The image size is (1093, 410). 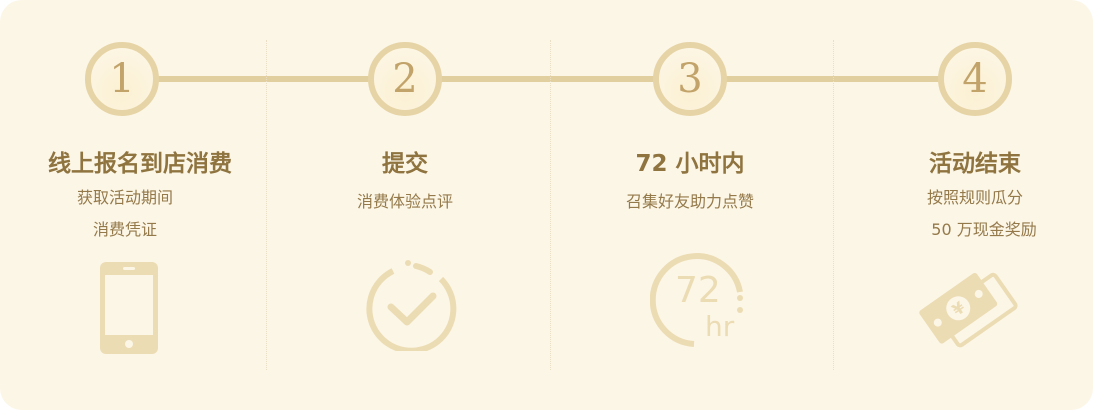 I want to click on 72hr-timer-icon: 72 hr, so click(x=700, y=299).